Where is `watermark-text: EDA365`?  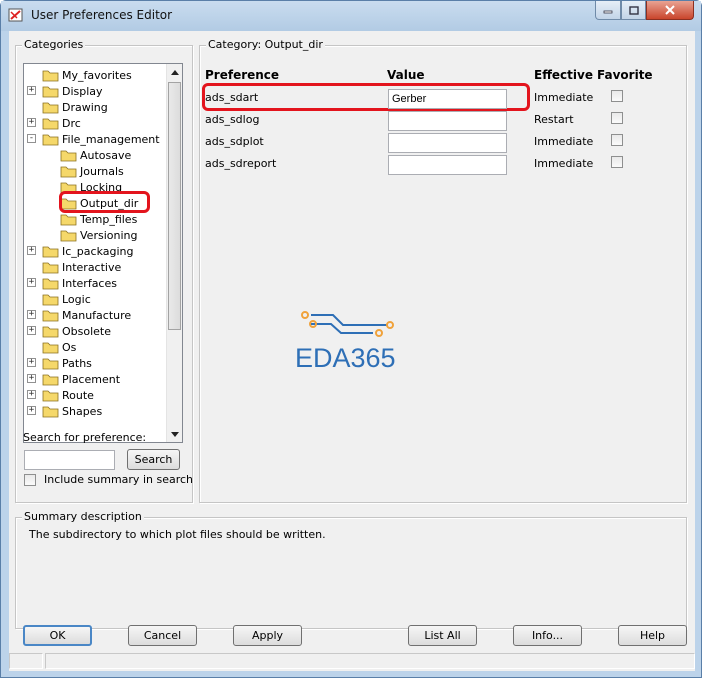
watermark-text: EDA365 is located at coordinates (345, 358).